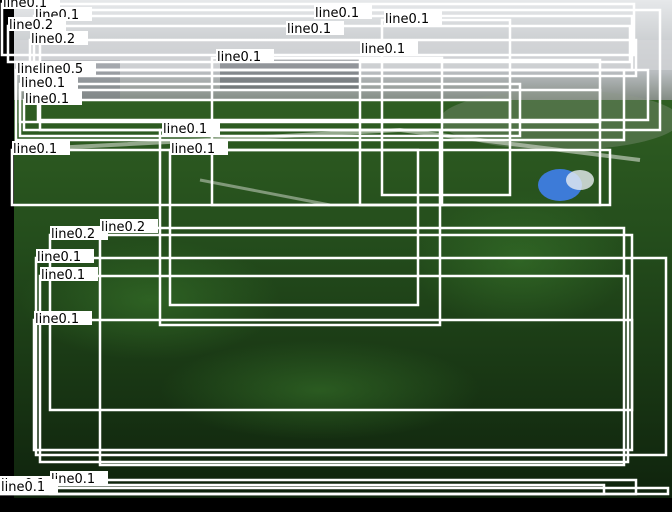 This screenshot has width=672, height=512. Describe the element at coordinates (61, 69) in the screenshot. I see `detection-label: line0.5` at that location.